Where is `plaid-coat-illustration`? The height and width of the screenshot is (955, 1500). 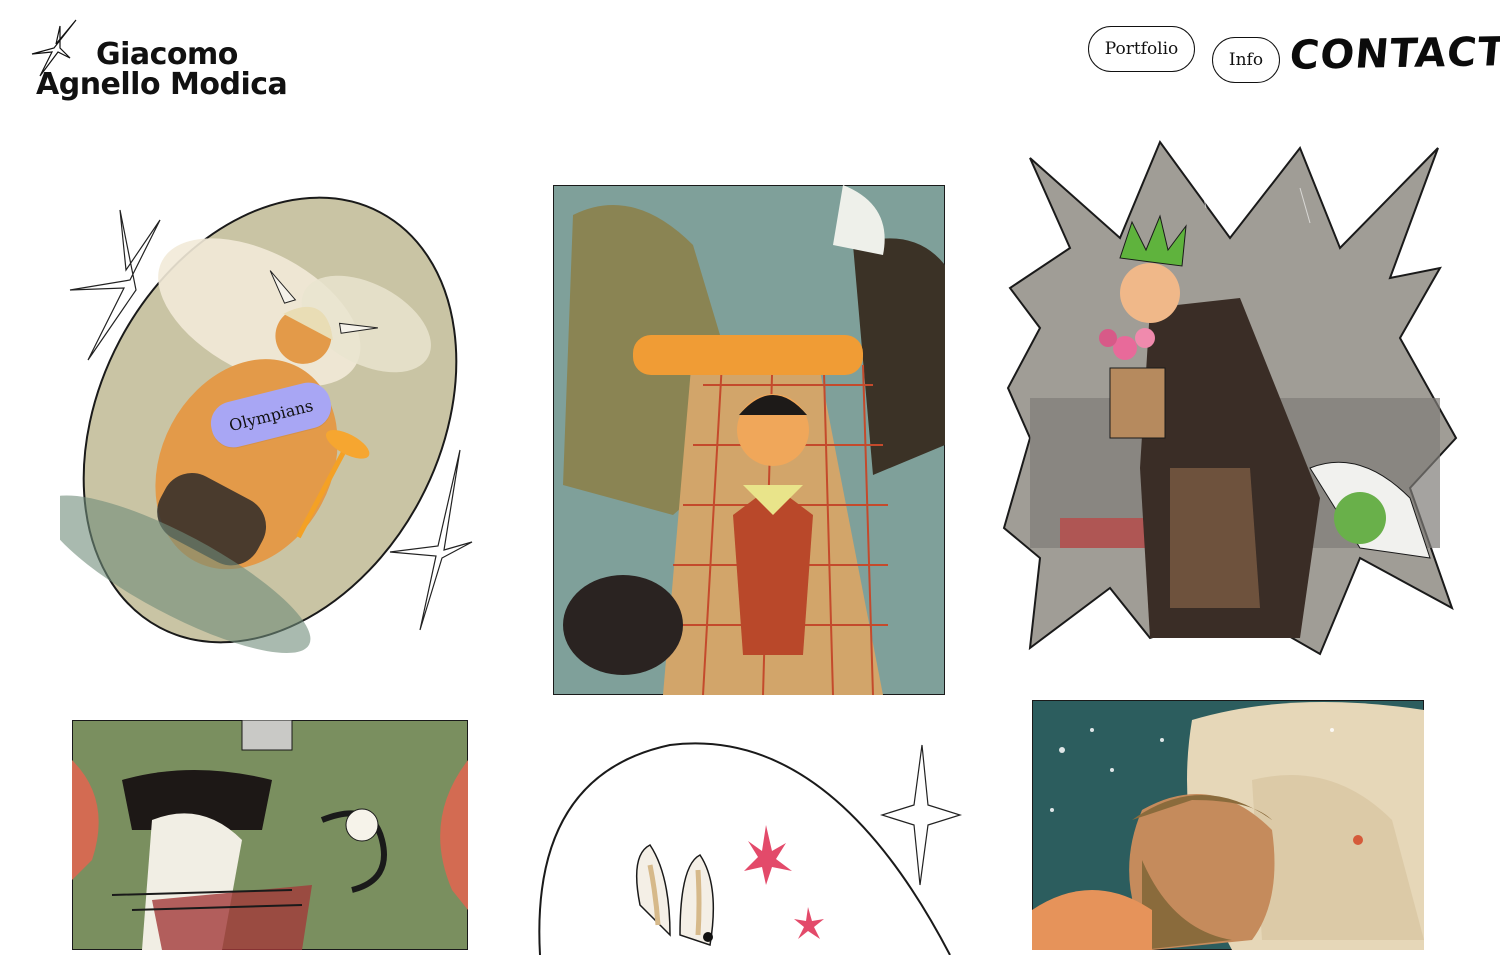
plaid-coat-illustration is located at coordinates (749, 440).